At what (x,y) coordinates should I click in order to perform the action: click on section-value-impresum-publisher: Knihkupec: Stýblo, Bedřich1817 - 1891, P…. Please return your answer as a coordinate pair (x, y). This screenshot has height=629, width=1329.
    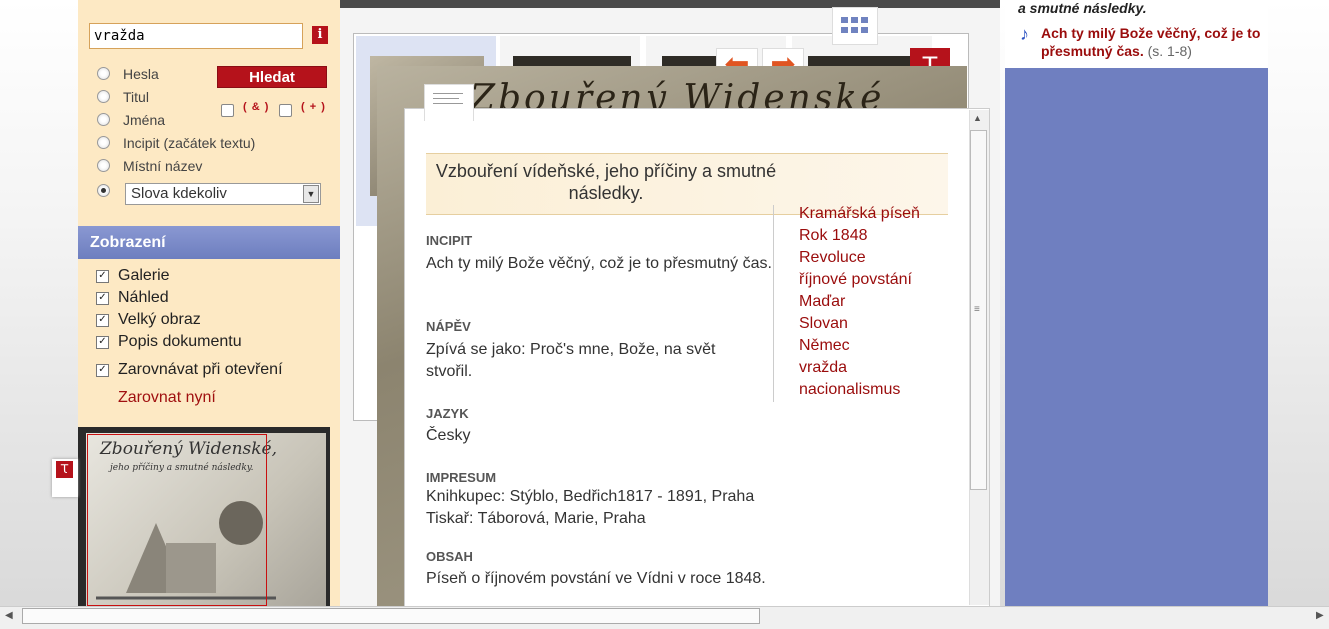
    Looking at the image, I should click on (590, 496).